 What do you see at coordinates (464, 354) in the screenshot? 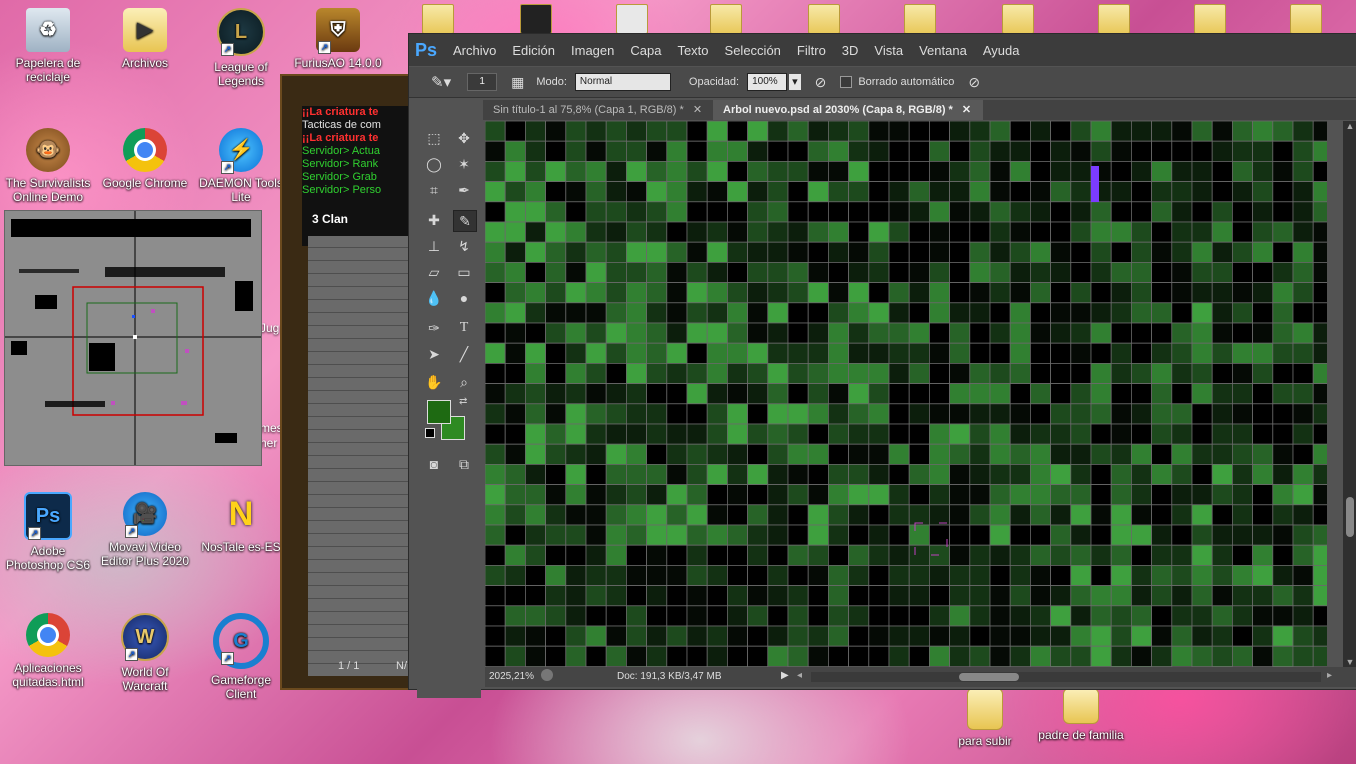
I see `line-tool-icon: ╱` at bounding box center [464, 354].